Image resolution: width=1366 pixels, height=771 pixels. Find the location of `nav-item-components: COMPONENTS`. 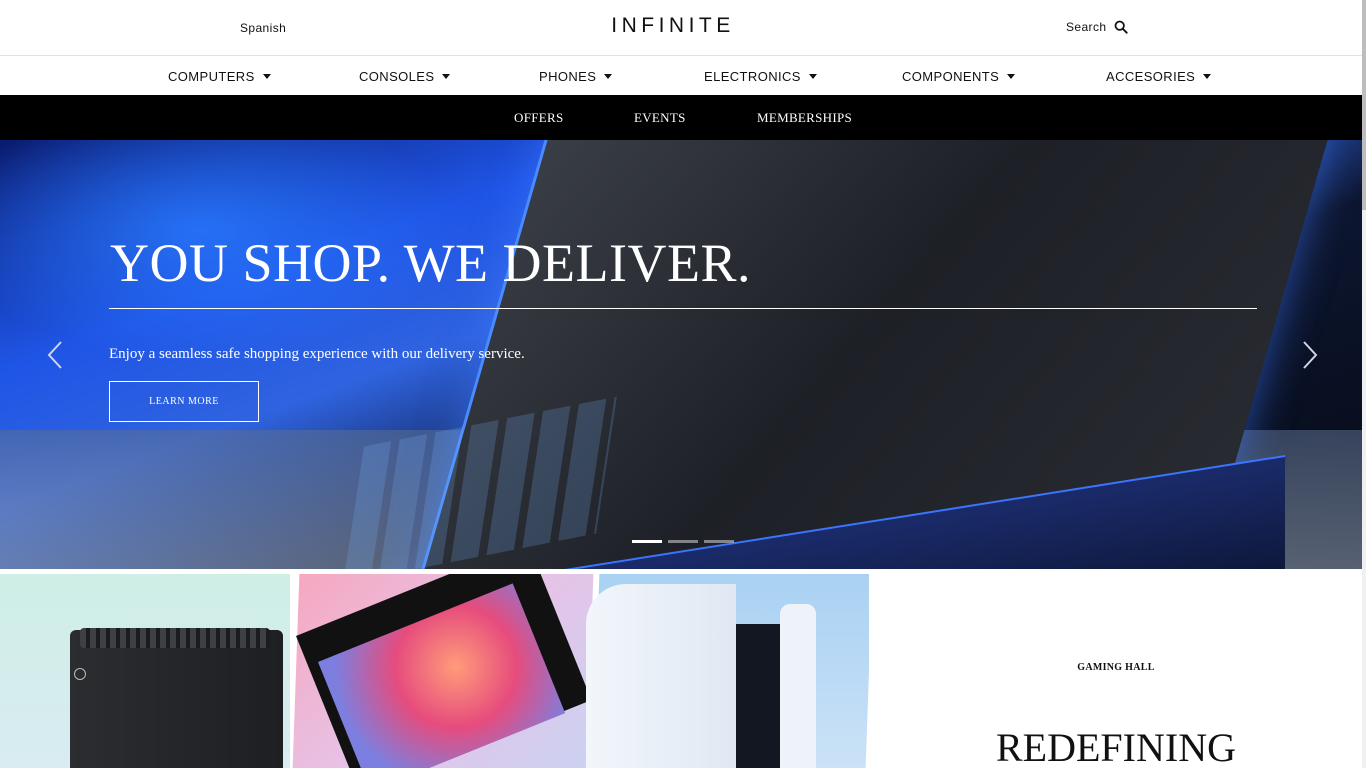

nav-item-components: COMPONENTS is located at coordinates (959, 76).